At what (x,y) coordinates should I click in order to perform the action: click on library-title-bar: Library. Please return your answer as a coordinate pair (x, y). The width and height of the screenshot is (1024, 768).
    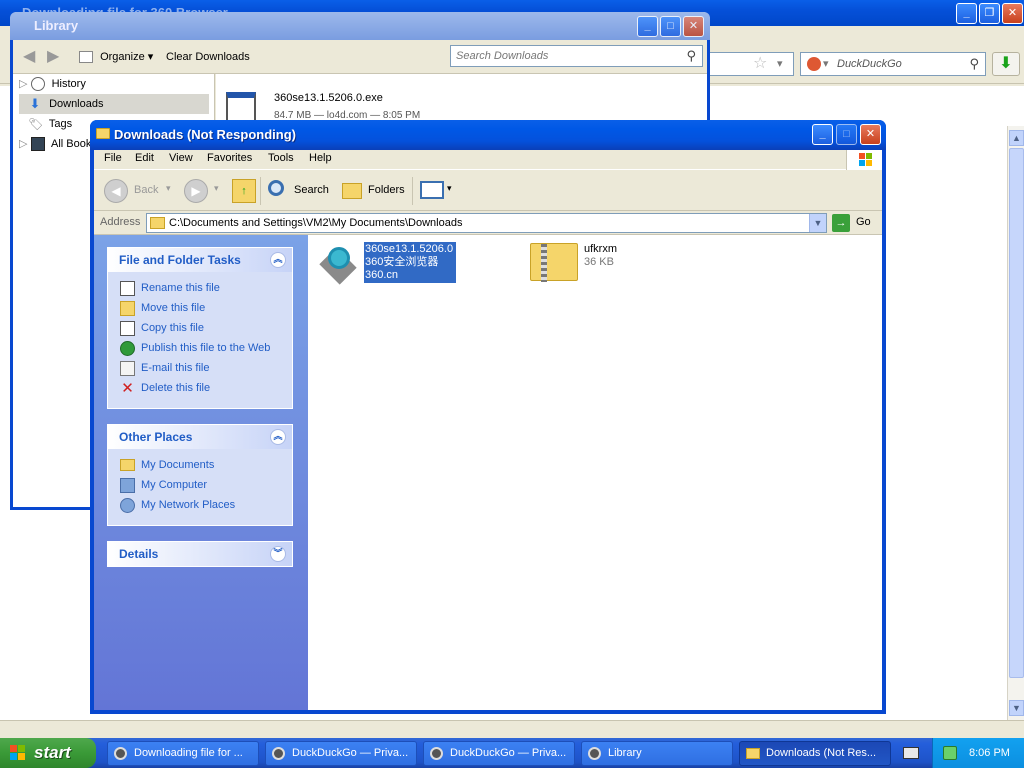
    Looking at the image, I should click on (360, 26).